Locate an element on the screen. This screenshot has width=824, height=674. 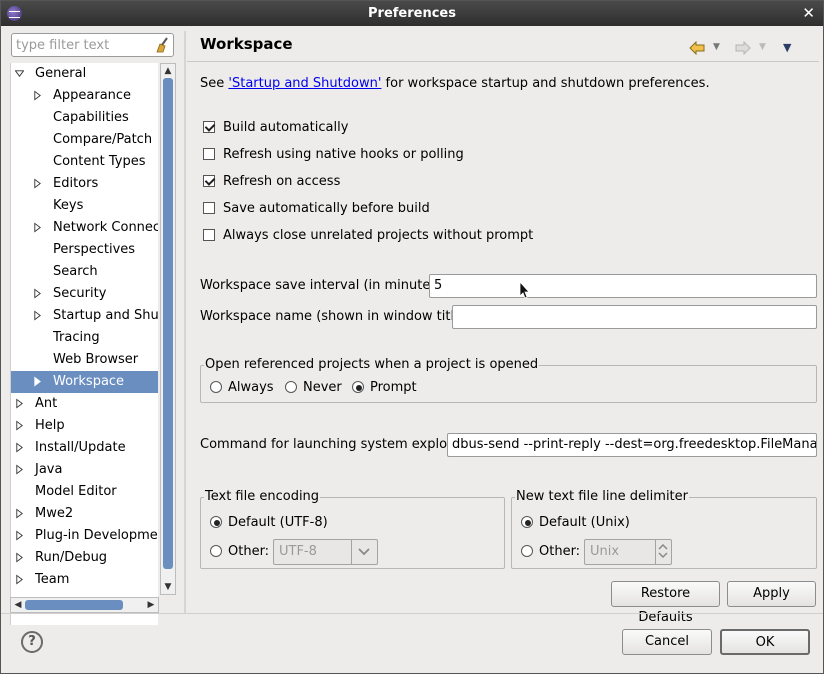
tree-item: Editors is located at coordinates (84, 184).